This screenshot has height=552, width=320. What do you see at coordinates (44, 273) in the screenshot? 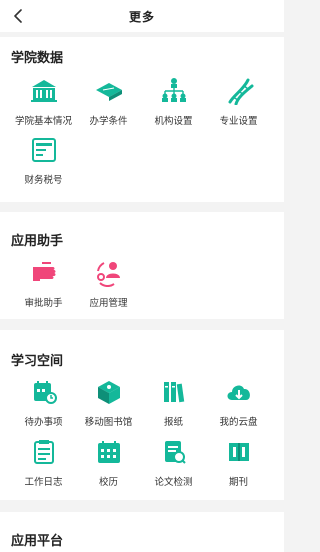
I see `approval-hand-icon` at bounding box center [44, 273].